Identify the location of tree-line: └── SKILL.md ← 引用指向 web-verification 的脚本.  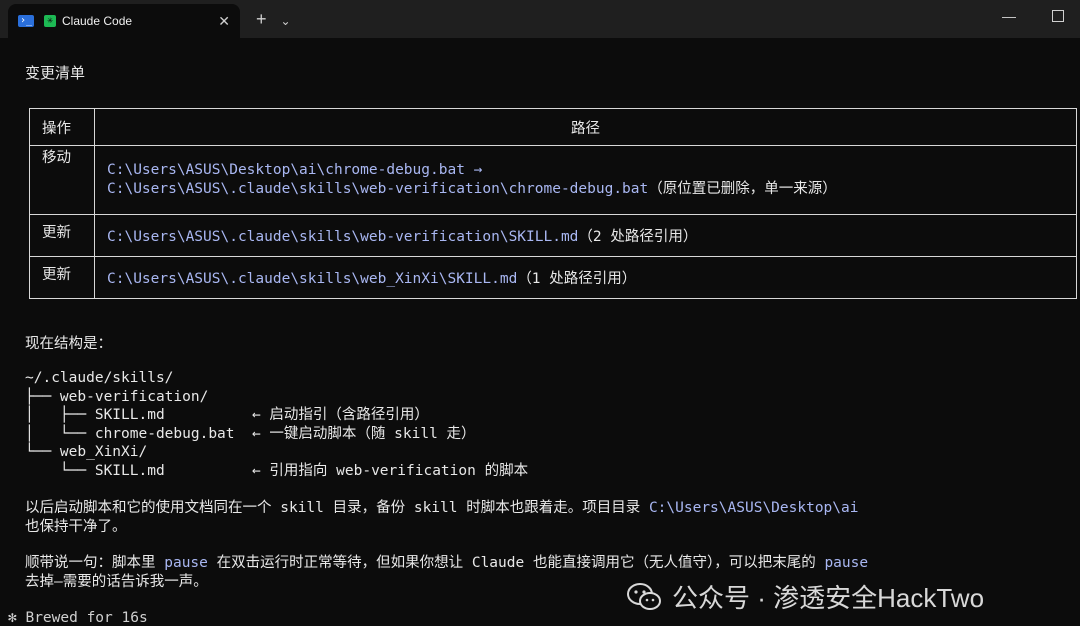
(277, 470).